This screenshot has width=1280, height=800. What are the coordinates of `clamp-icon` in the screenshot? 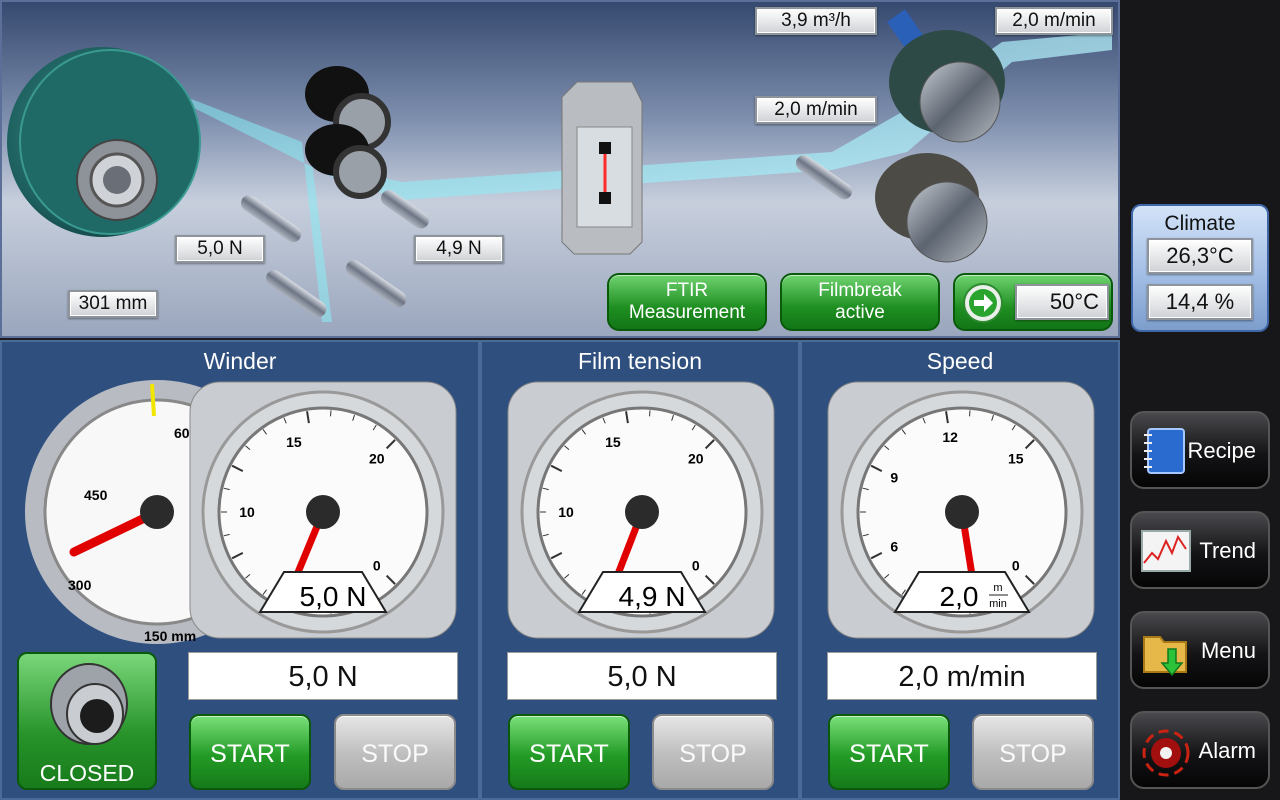 It's located at (89, 704).